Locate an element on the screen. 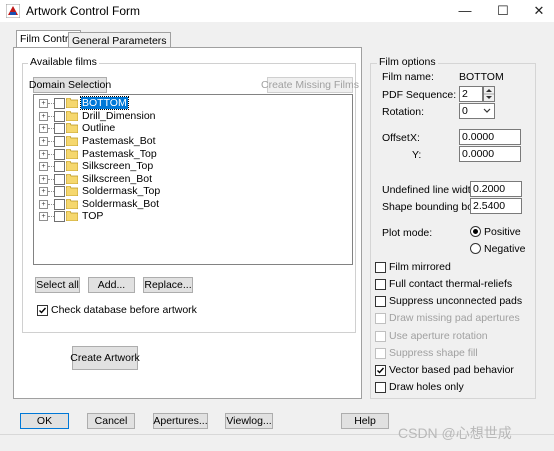 The image size is (554, 451). suppress-shape-fill-checkbox is located at coordinates (380, 353).